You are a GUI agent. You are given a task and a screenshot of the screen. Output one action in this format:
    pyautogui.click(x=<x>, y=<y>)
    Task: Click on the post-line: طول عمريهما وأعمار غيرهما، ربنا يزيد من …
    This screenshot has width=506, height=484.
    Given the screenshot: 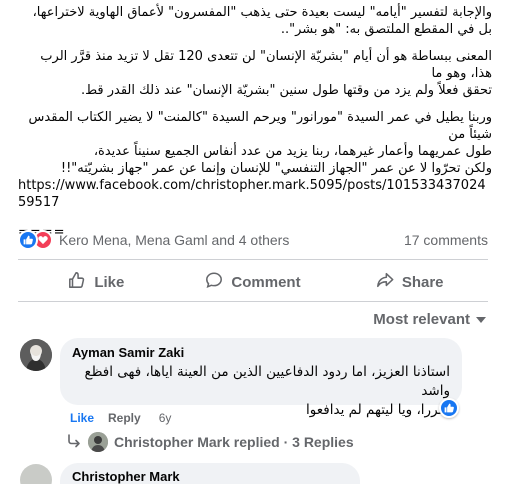 What is the action you would take?
    pyautogui.click(x=292, y=151)
    